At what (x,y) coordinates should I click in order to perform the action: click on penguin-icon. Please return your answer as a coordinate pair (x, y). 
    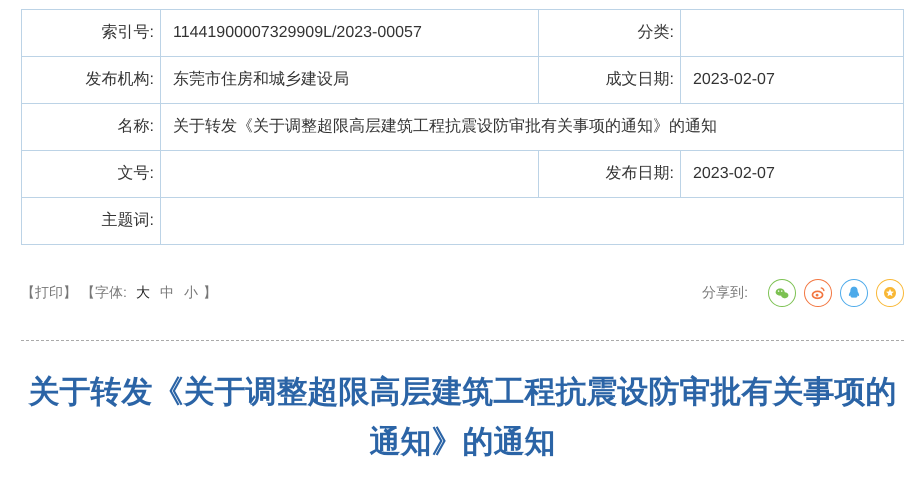
    Looking at the image, I should click on (854, 292).